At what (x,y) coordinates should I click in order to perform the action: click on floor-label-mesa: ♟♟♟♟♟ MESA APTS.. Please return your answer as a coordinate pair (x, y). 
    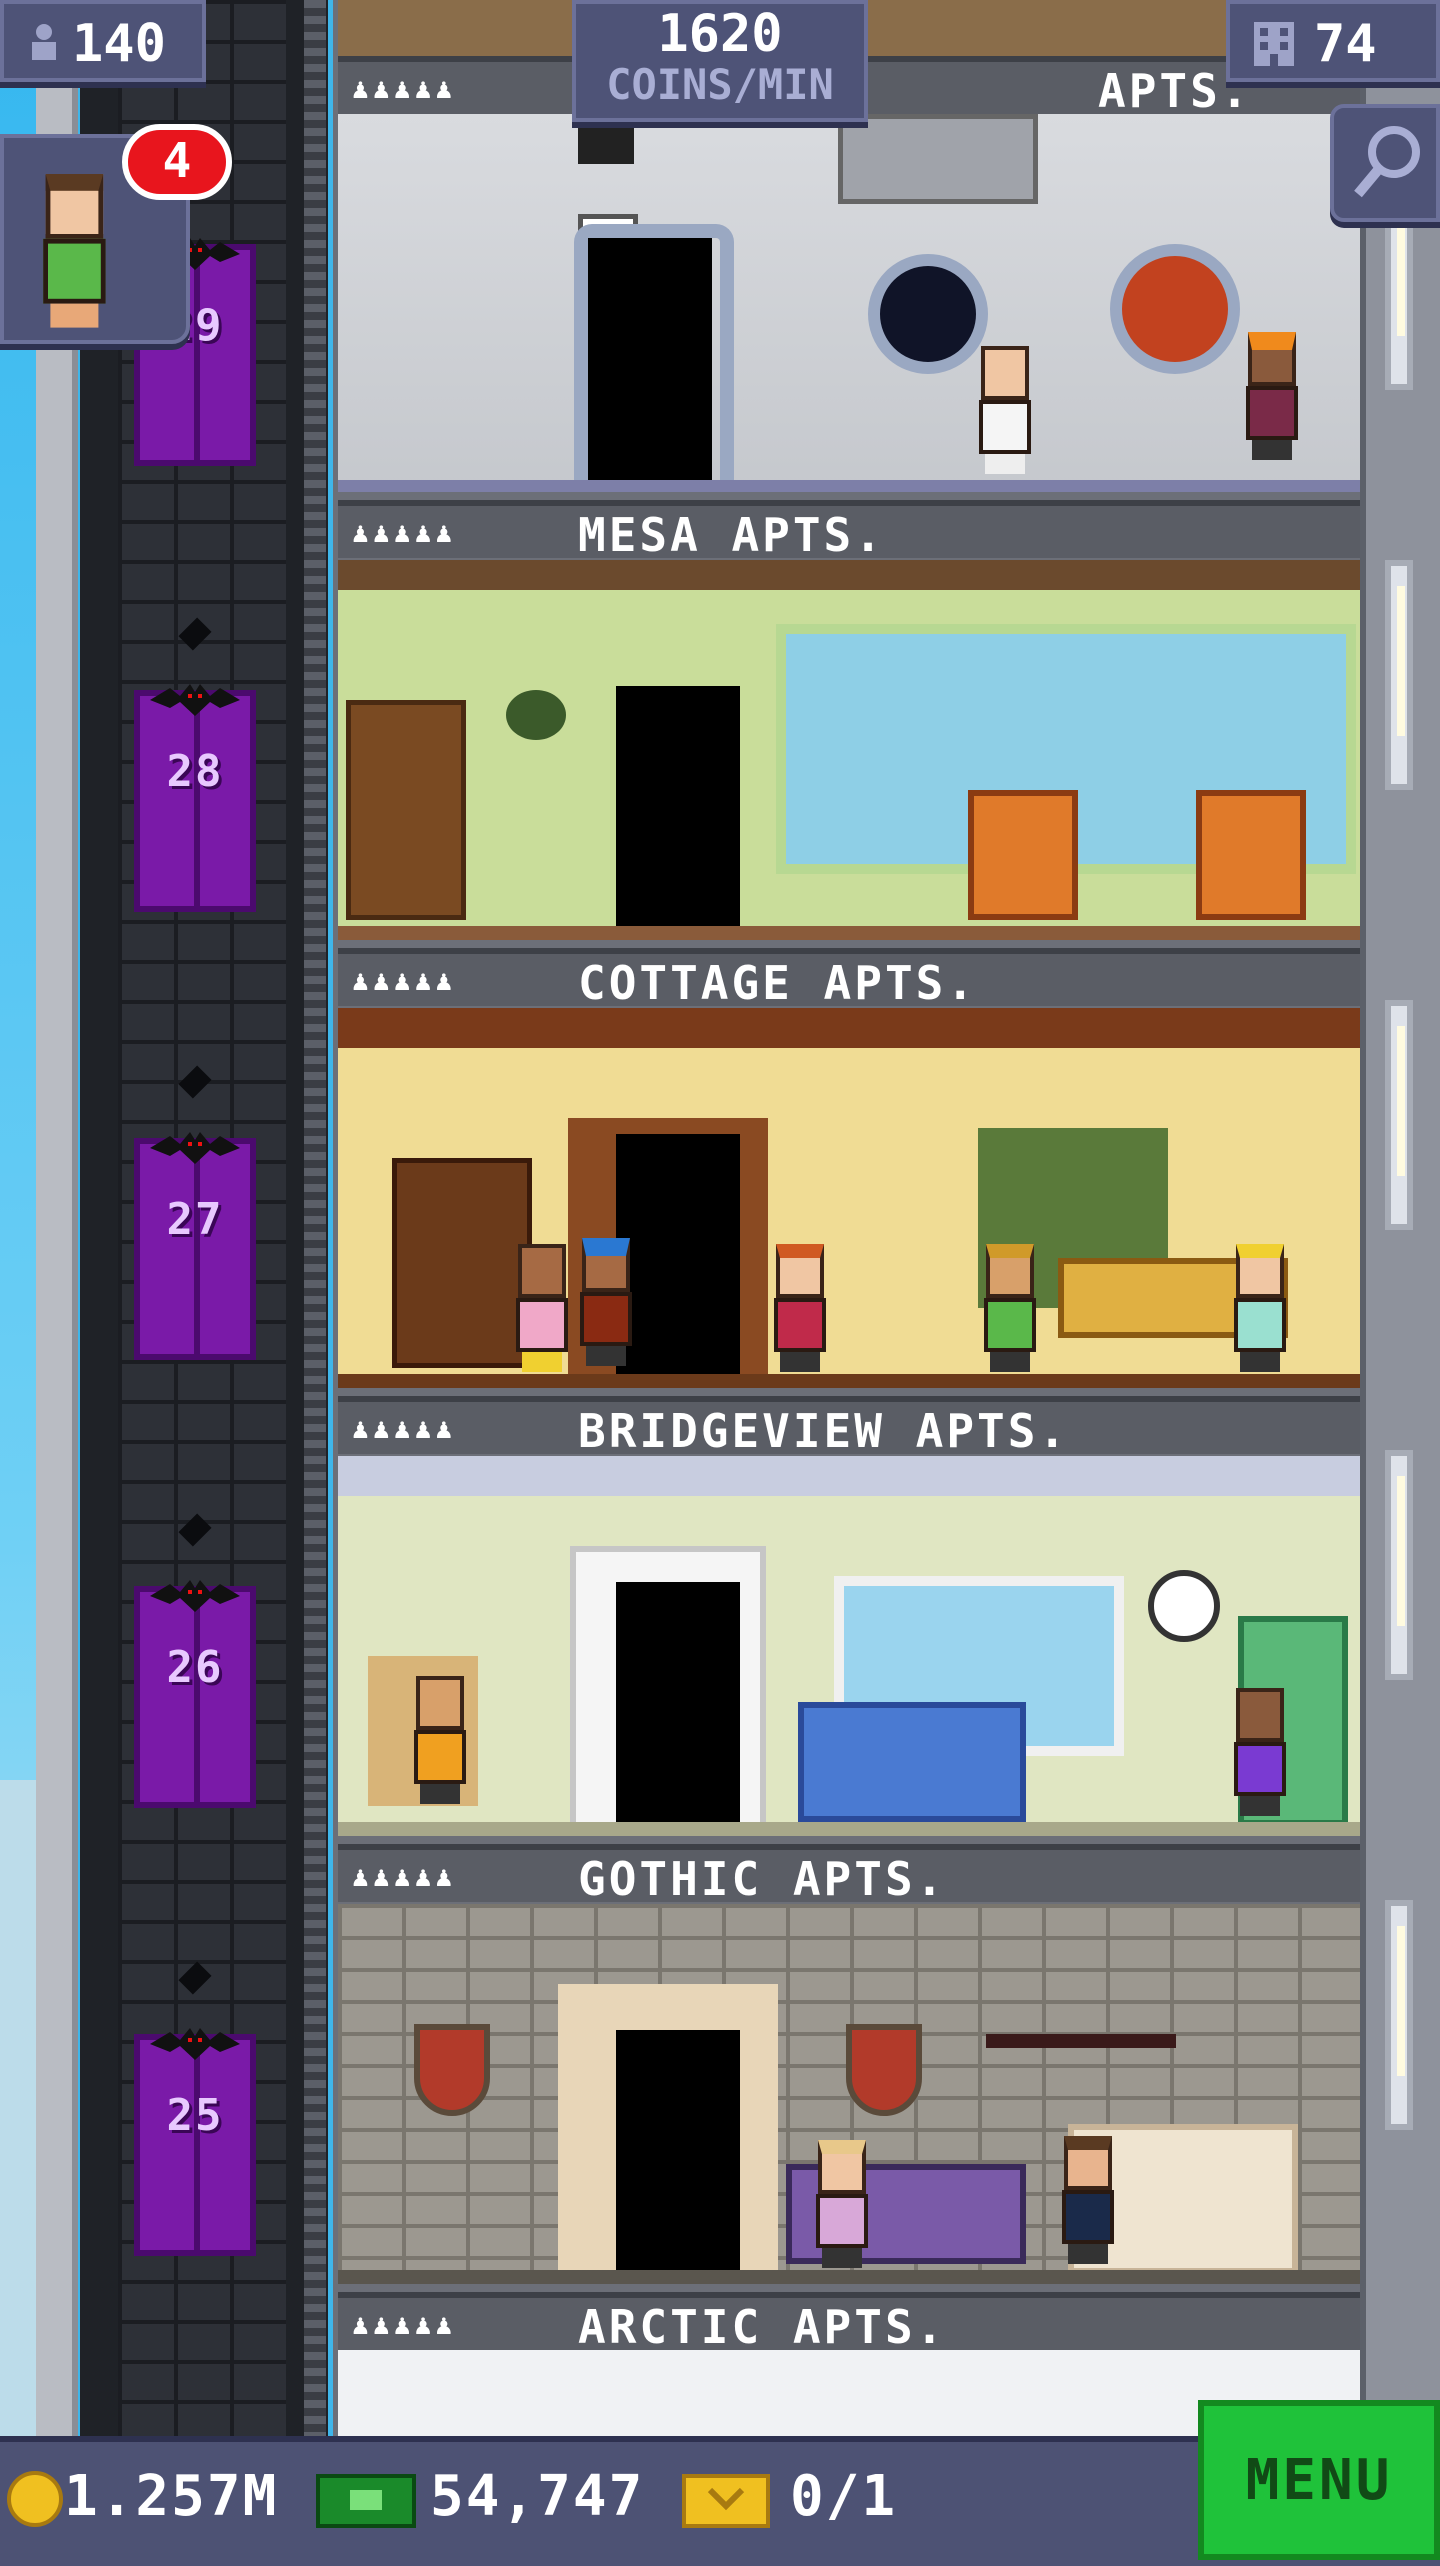
    Looking at the image, I should click on (849, 531).